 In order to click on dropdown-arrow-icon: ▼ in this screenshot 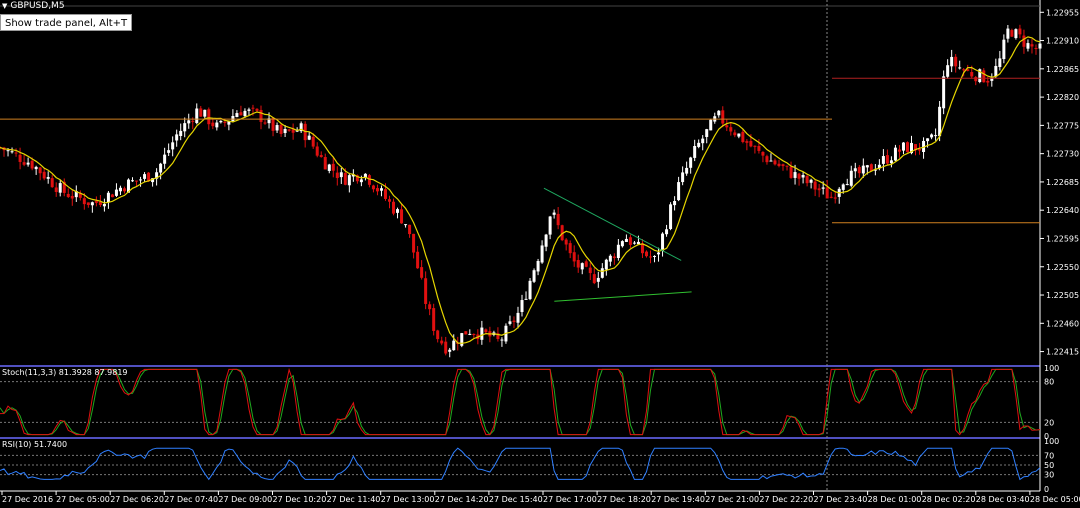, I will do `click(4, 6)`.